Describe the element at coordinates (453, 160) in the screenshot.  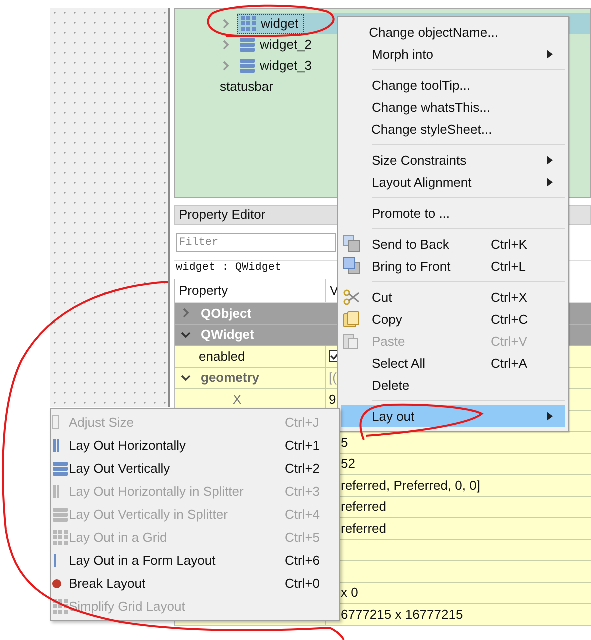
I see `menu-item: Size Constraints` at that location.